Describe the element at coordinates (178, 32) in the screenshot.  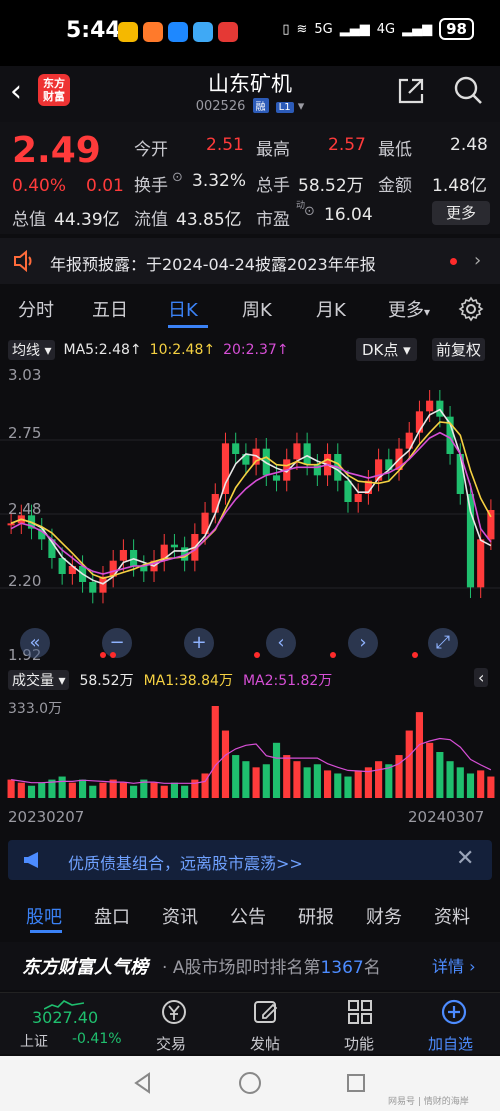
I see `app-notification-icon` at that location.